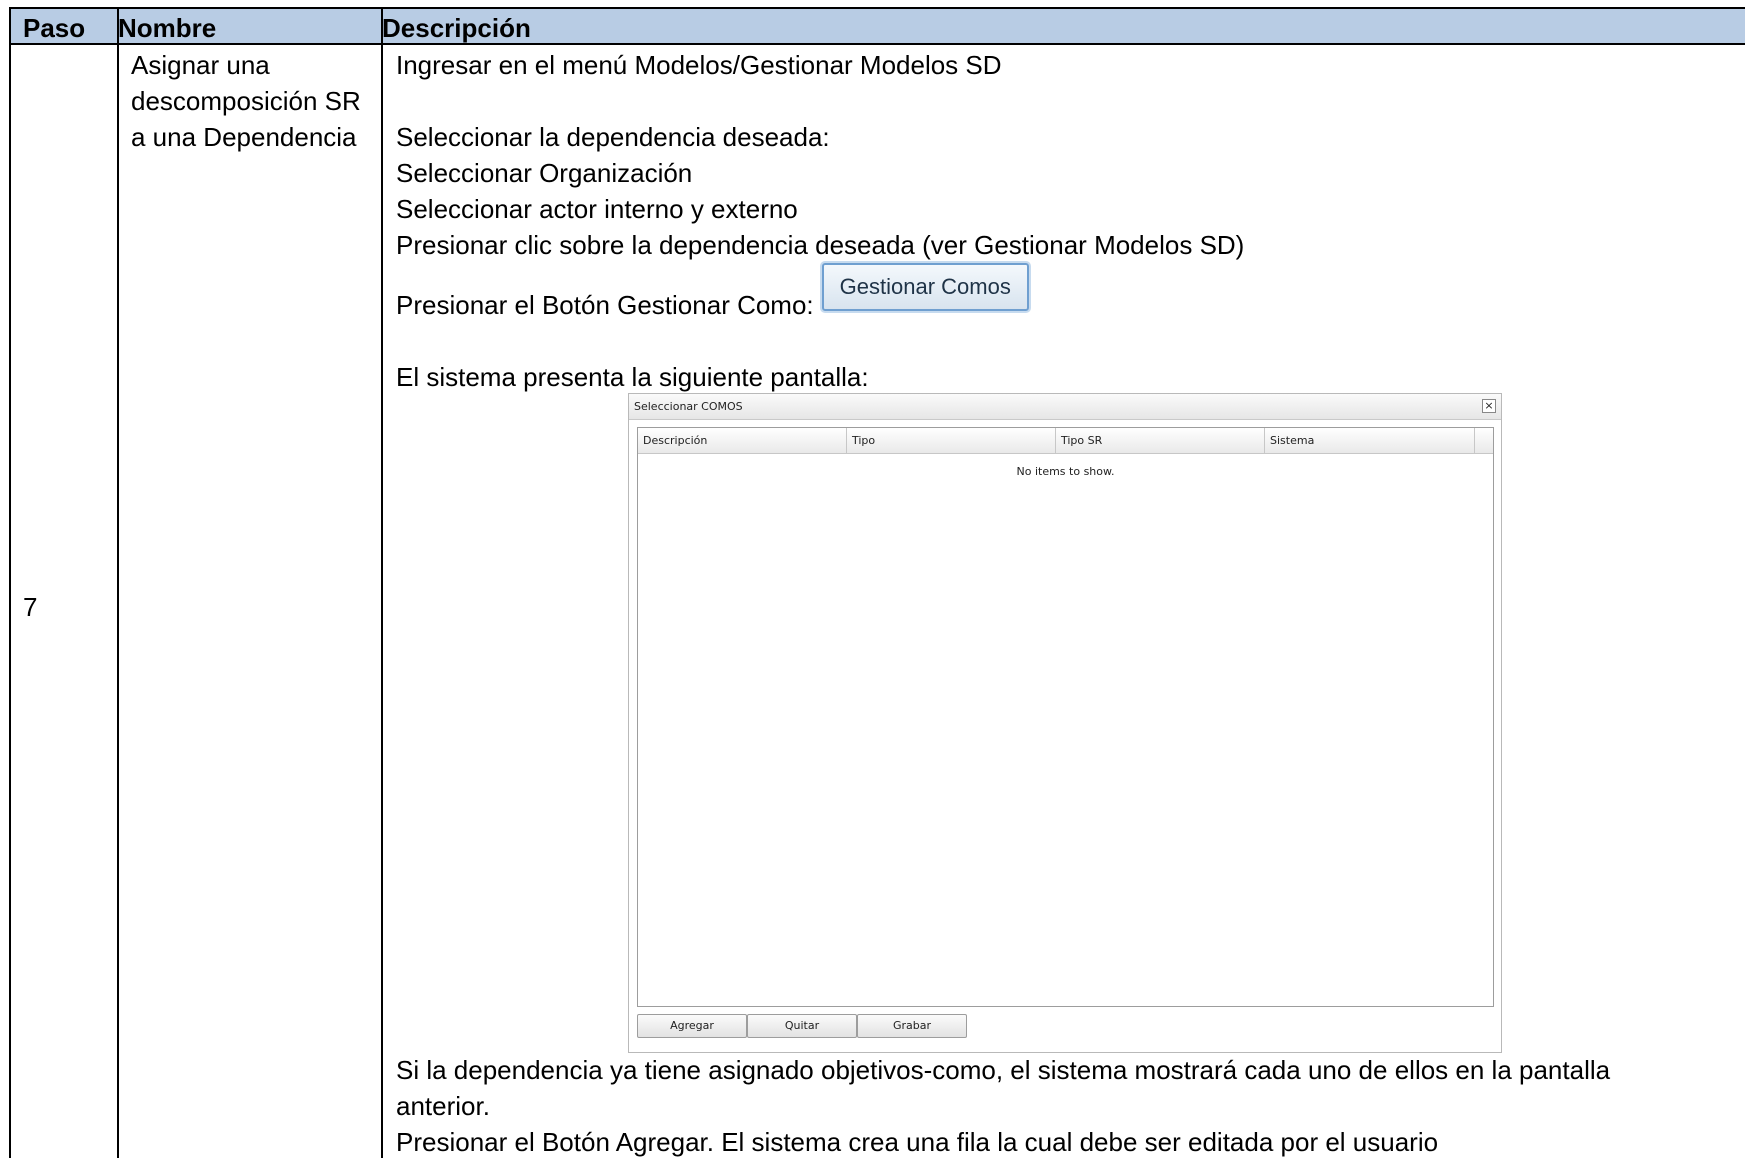  What do you see at coordinates (456, 28) in the screenshot?
I see `header-descripcion: Descripción` at bounding box center [456, 28].